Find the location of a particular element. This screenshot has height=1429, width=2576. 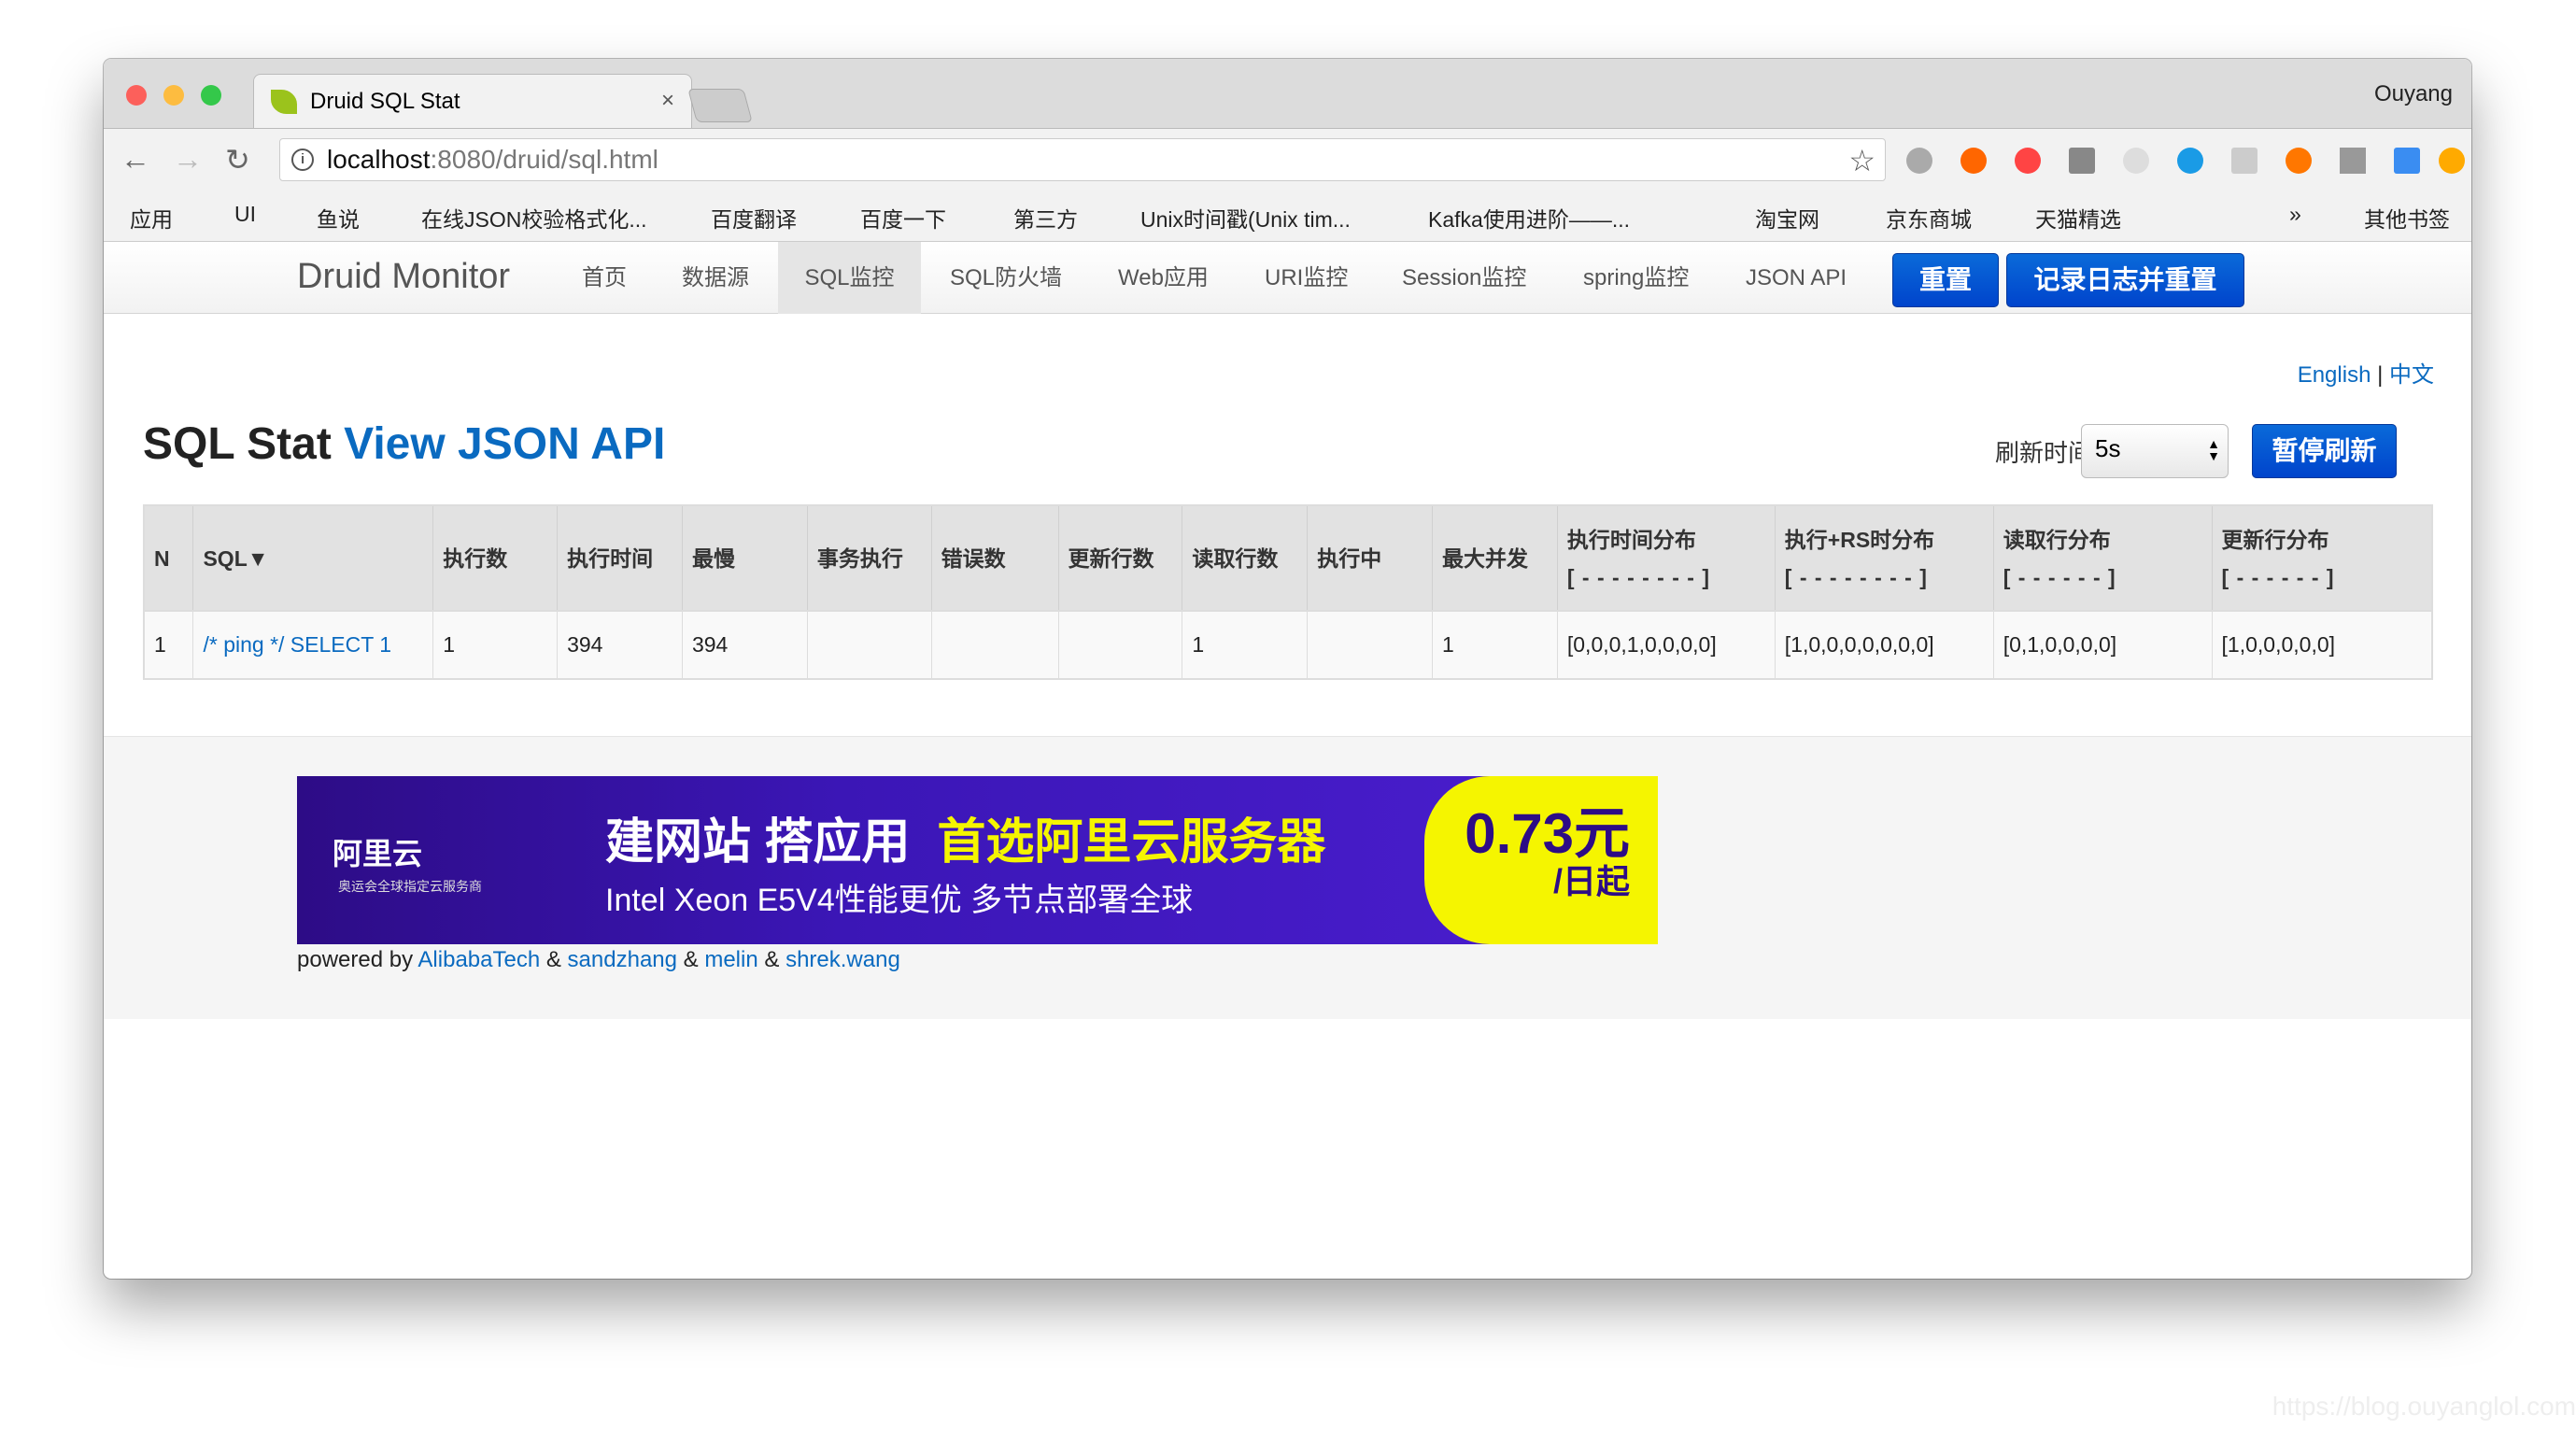

banner-headline-2: 首选阿里云服务器 is located at coordinates (1131, 843).